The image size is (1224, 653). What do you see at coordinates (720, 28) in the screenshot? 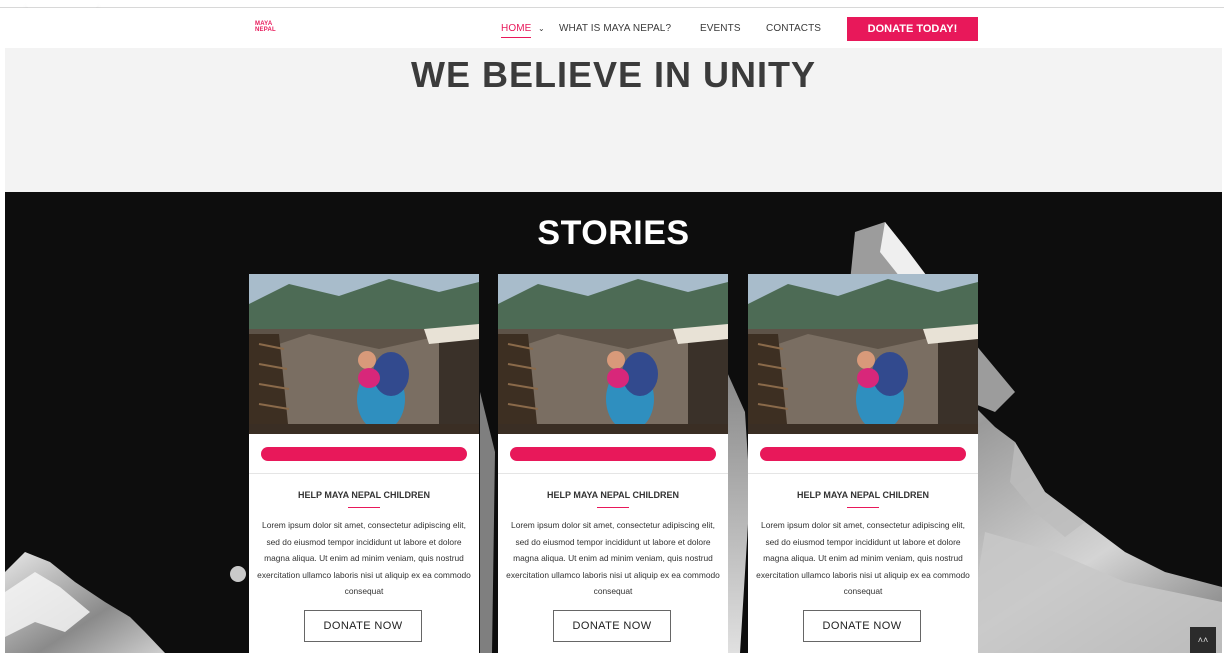
I see `nav-item-events: EVENTS` at bounding box center [720, 28].